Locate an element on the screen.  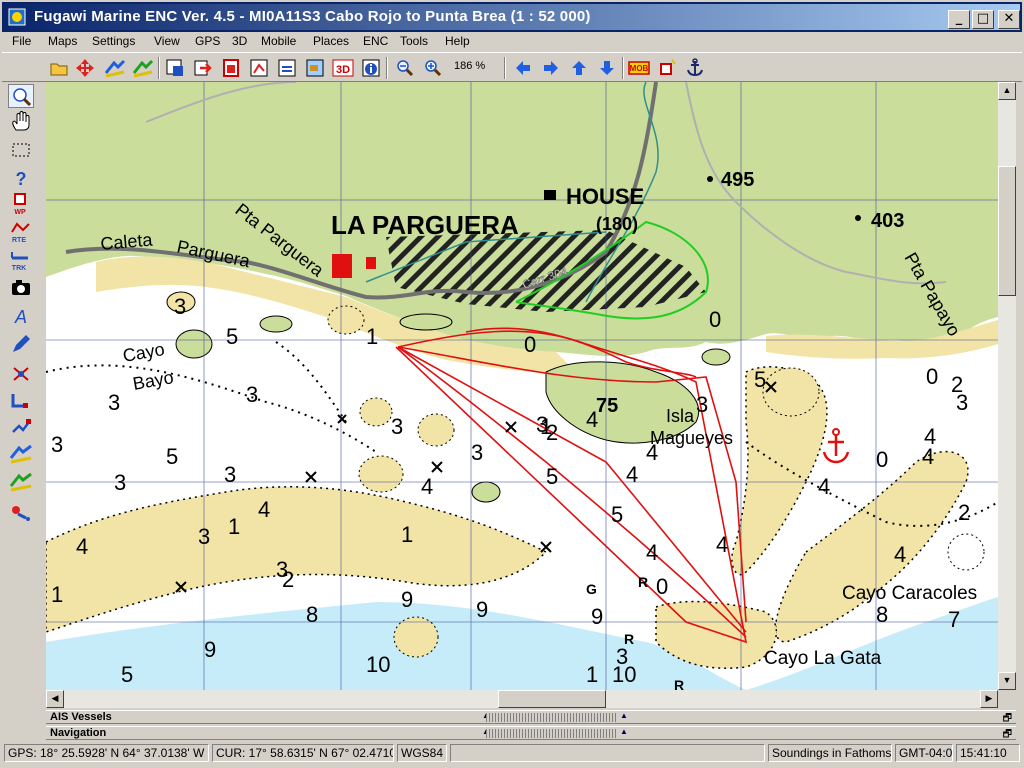
rte-label: RTE is located at coordinates (19, 240).